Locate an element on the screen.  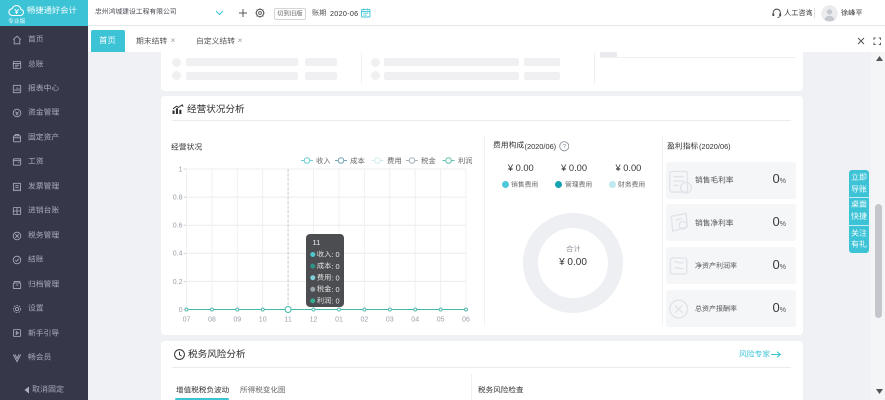
svg-text: 10 is located at coordinates (263, 320).